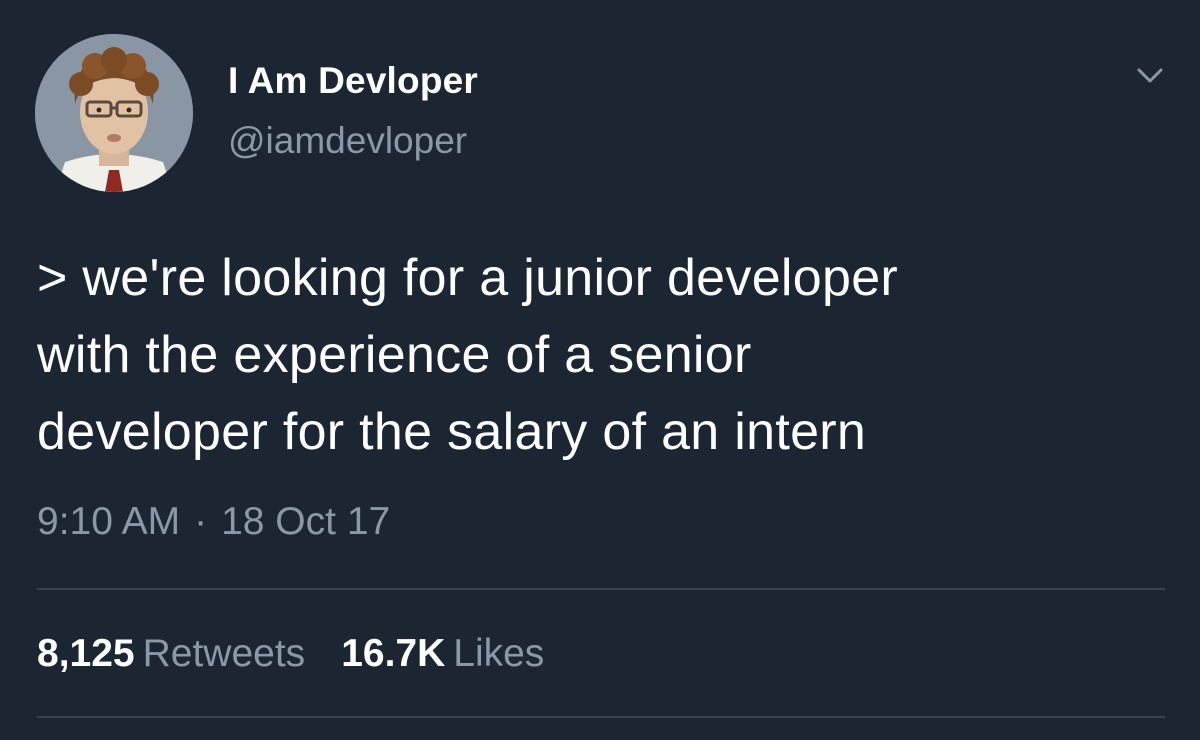 The width and height of the screenshot is (1200, 740). I want to click on tweet-timestamp: 9:10 AM · 18 Oct 17, so click(213, 522).